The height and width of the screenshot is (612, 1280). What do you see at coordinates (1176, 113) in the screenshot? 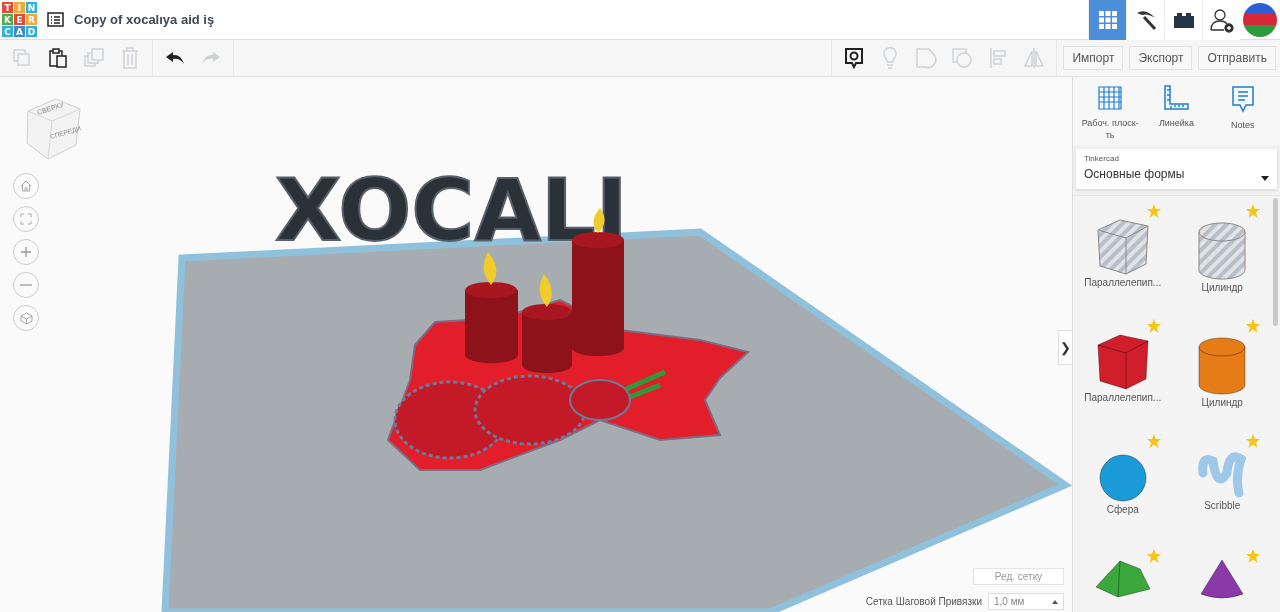
I see `ruler-tool-button: Линейка` at bounding box center [1176, 113].